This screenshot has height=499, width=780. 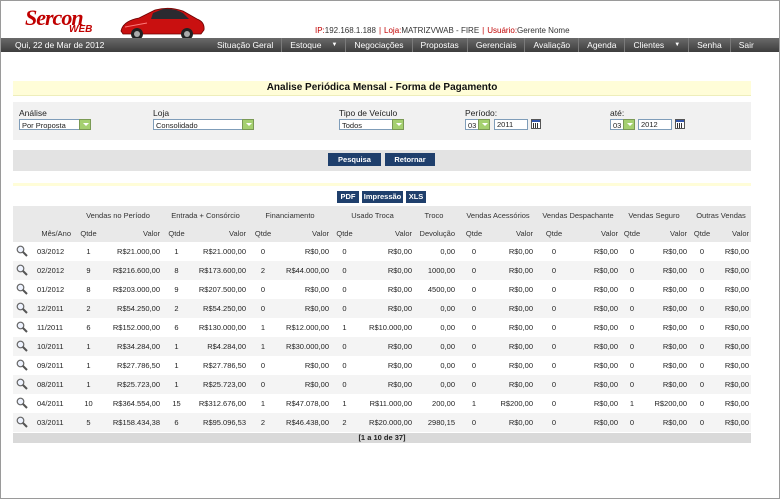 What do you see at coordinates (222, 403) in the screenshot?
I see `table-cell: R$312.676,00` at bounding box center [222, 403].